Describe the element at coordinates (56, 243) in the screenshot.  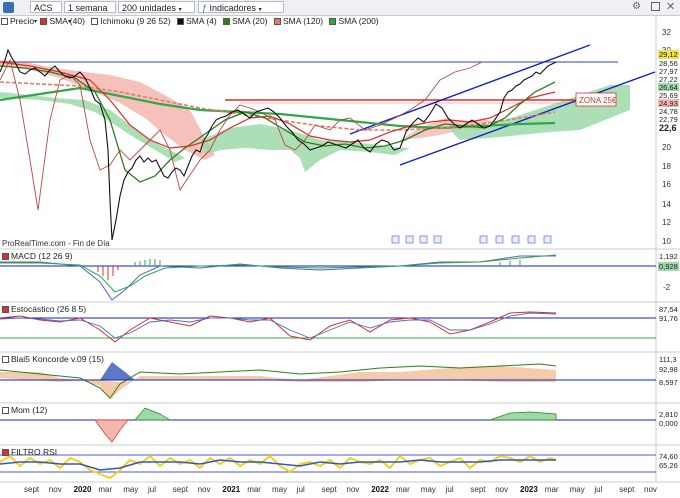
I see `watermark: ProRealTime.com - Fin de Día` at that location.